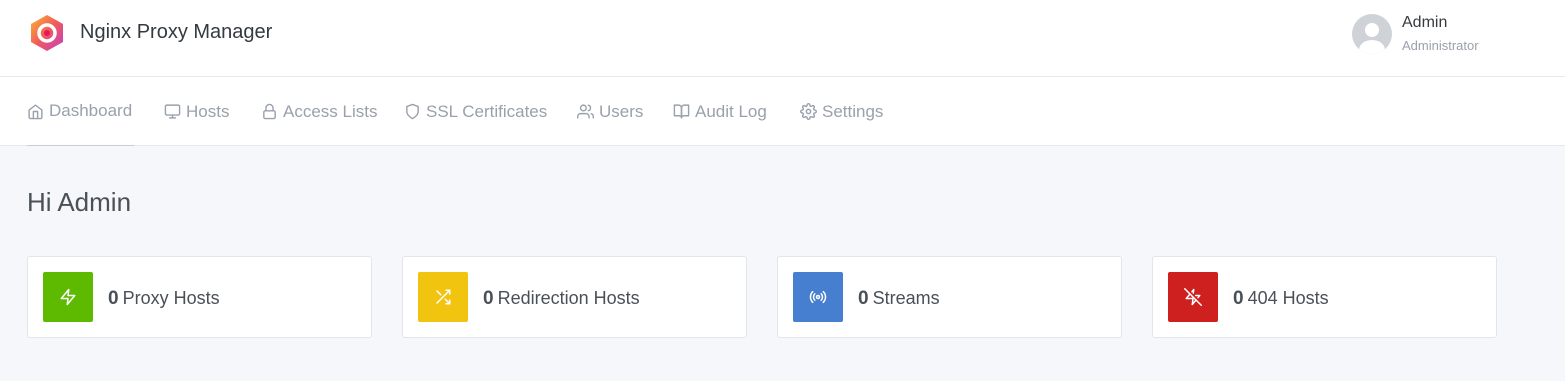 The height and width of the screenshot is (381, 1565). Describe the element at coordinates (1238, 298) in the screenshot. I see `404-hosts-count: 0` at that location.